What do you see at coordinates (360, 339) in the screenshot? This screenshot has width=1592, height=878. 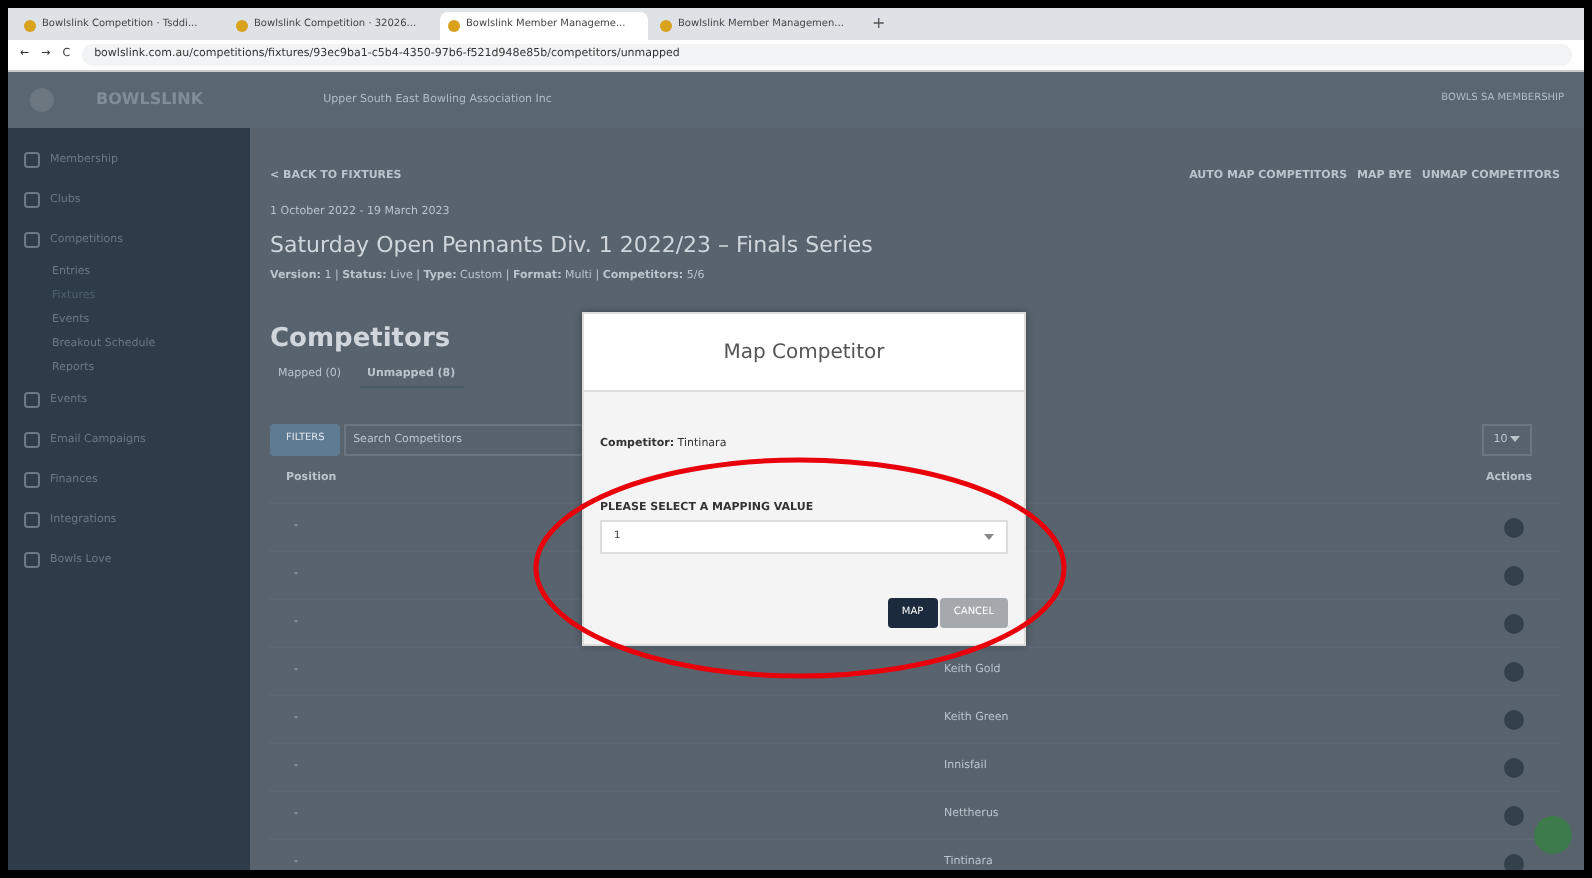 I see `section-heading: Competitors` at bounding box center [360, 339].